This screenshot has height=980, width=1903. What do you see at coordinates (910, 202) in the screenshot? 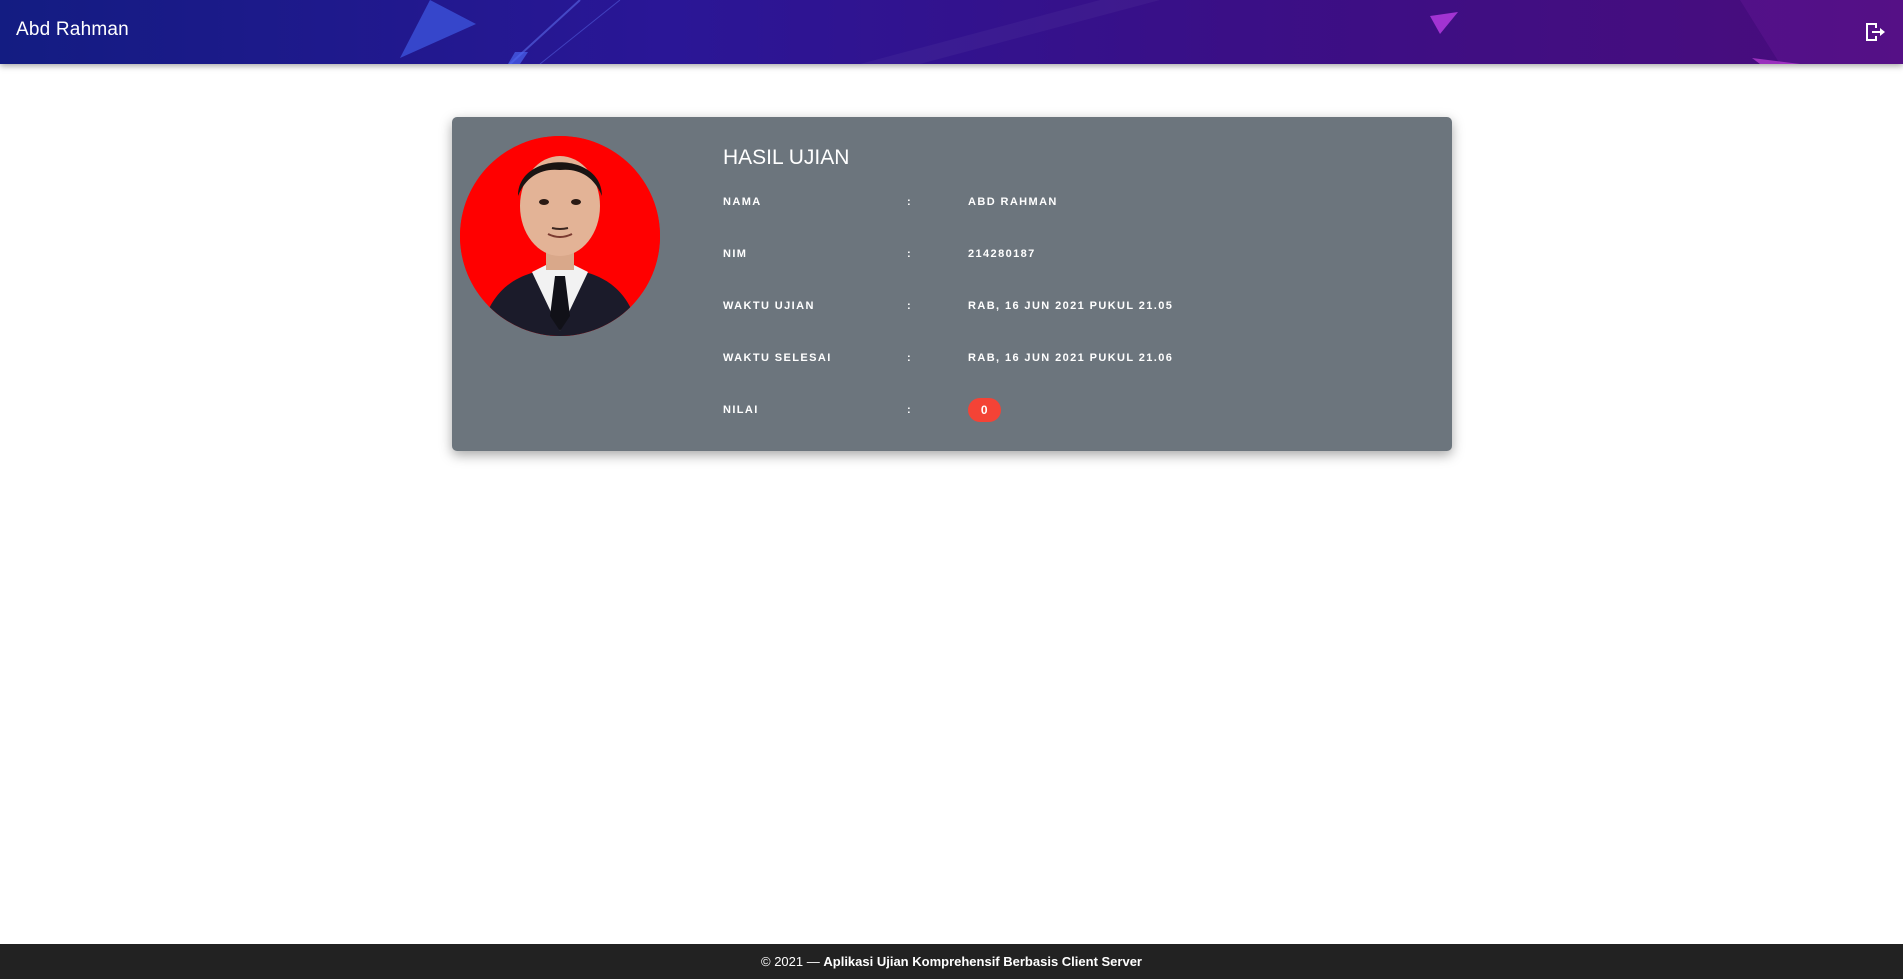
I see `nama-colon: :` at bounding box center [910, 202].